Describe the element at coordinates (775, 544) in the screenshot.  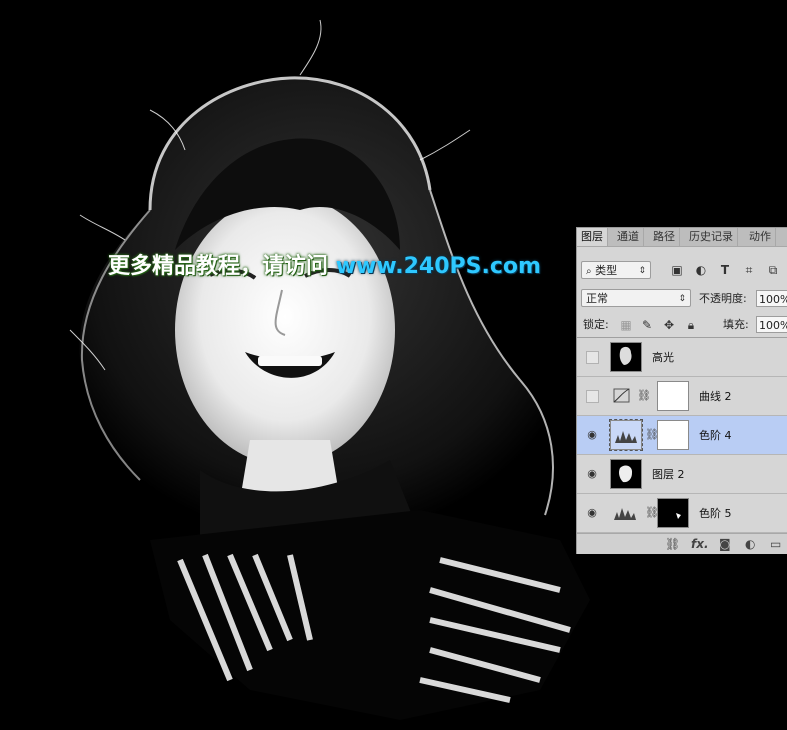
I see `folder-icon: ▭` at that location.